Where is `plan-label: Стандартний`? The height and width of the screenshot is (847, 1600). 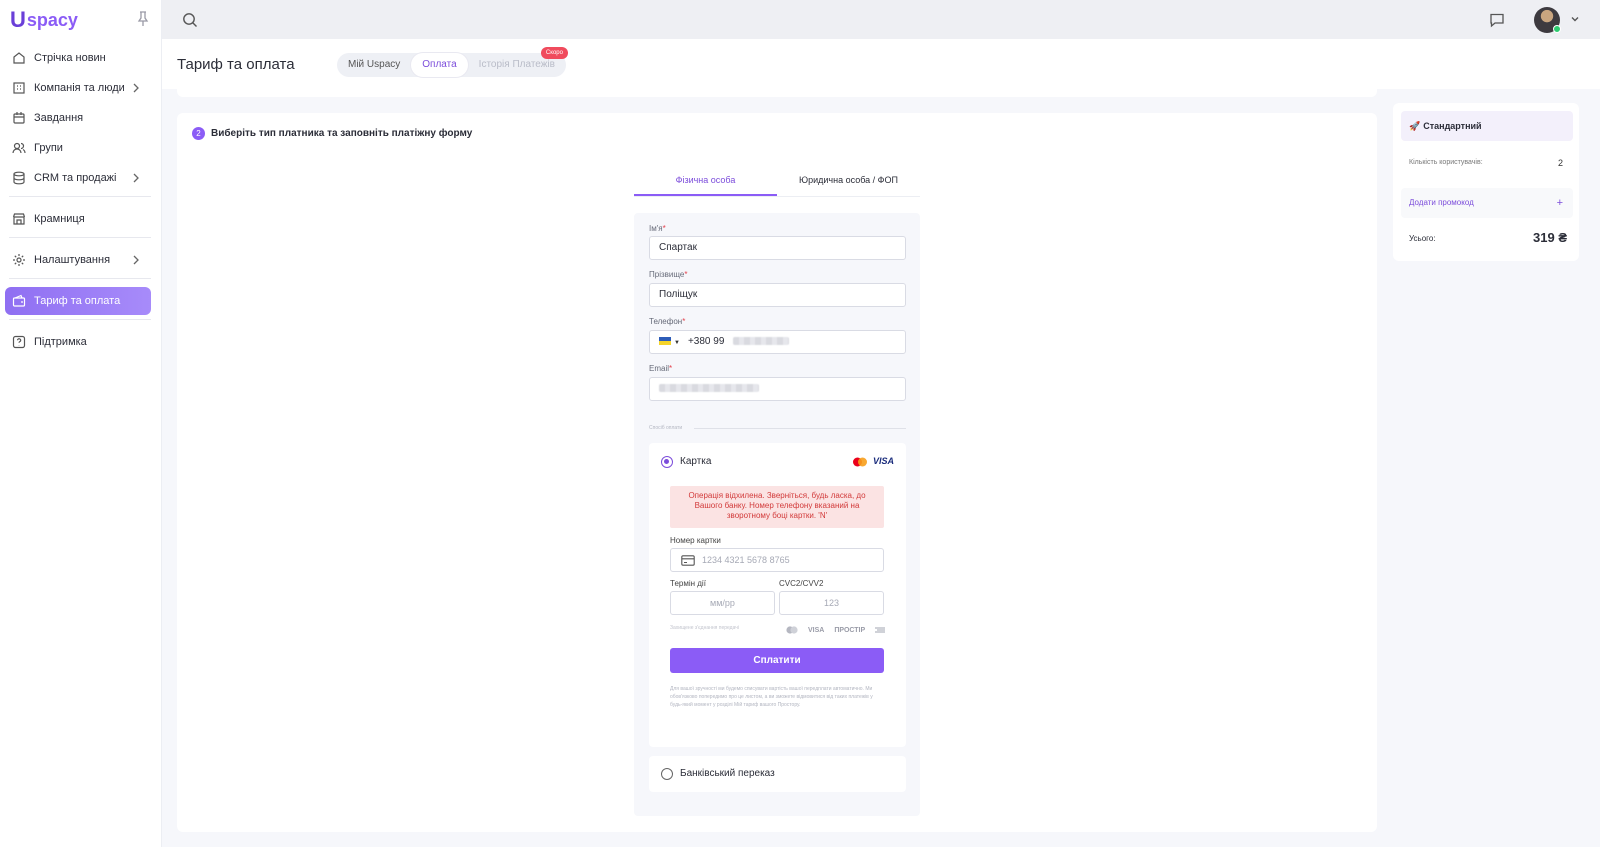 plan-label: Стандартний is located at coordinates (1452, 126).